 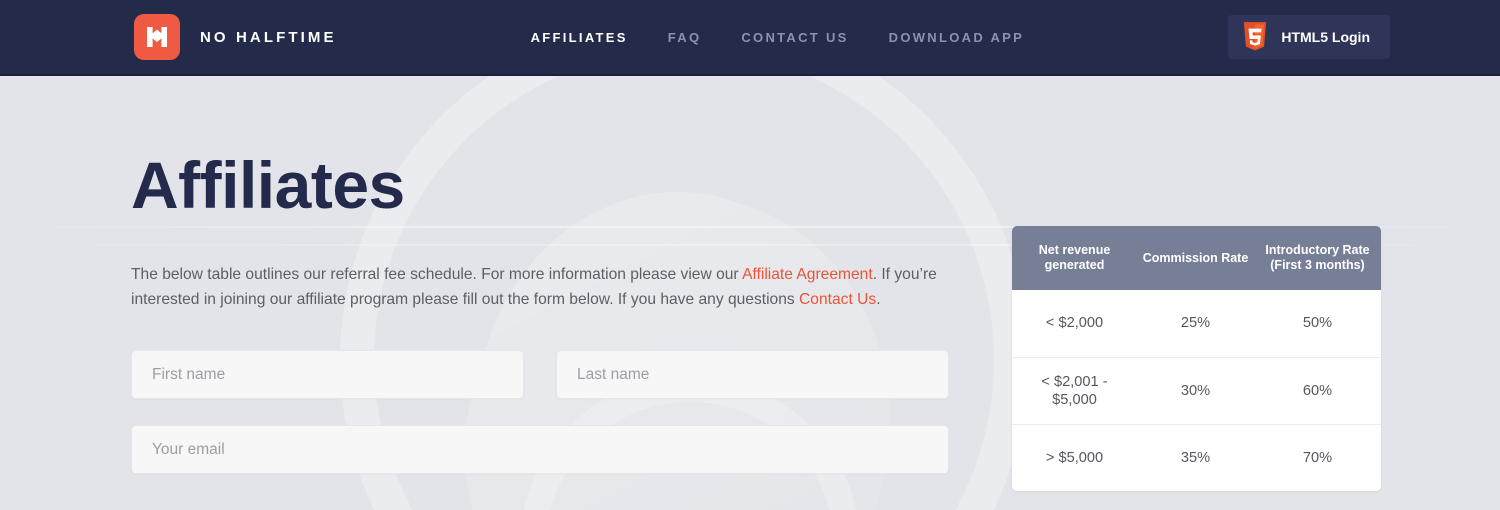 What do you see at coordinates (1074, 265) in the screenshot?
I see `header-net-revenue-line2: generated` at bounding box center [1074, 265].